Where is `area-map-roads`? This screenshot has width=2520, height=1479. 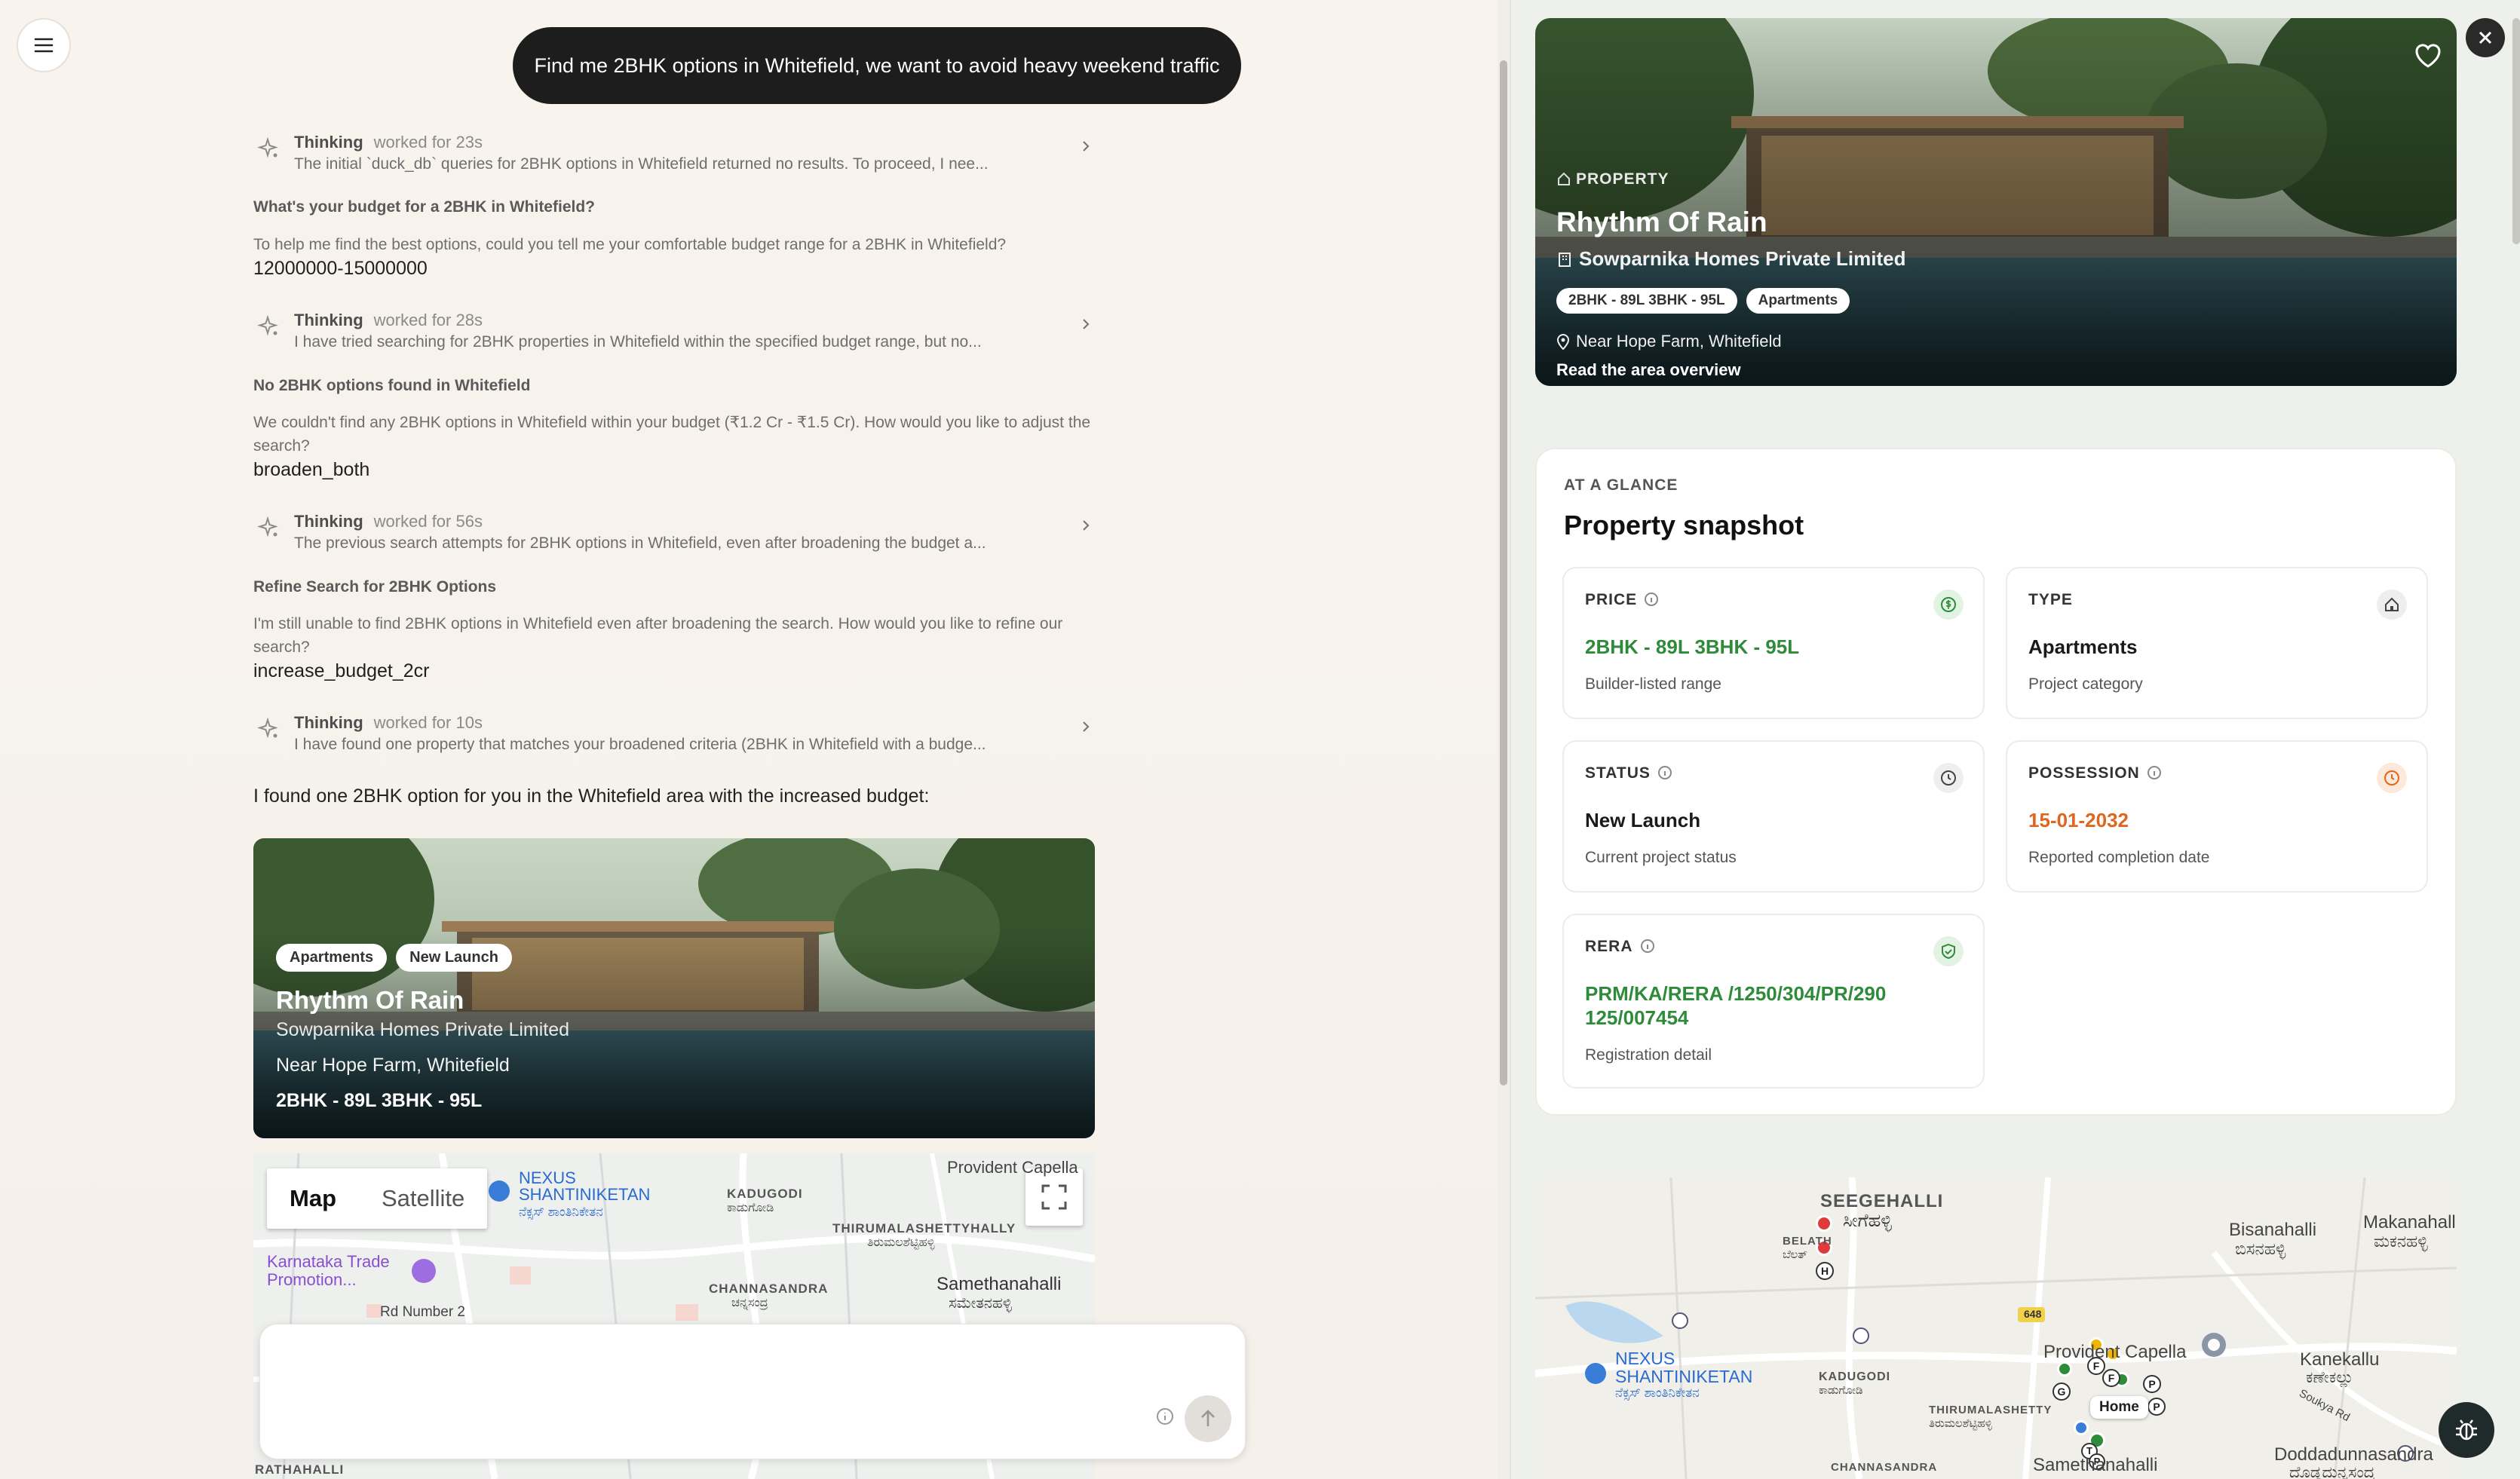
area-map-roads is located at coordinates (1996, 1328).